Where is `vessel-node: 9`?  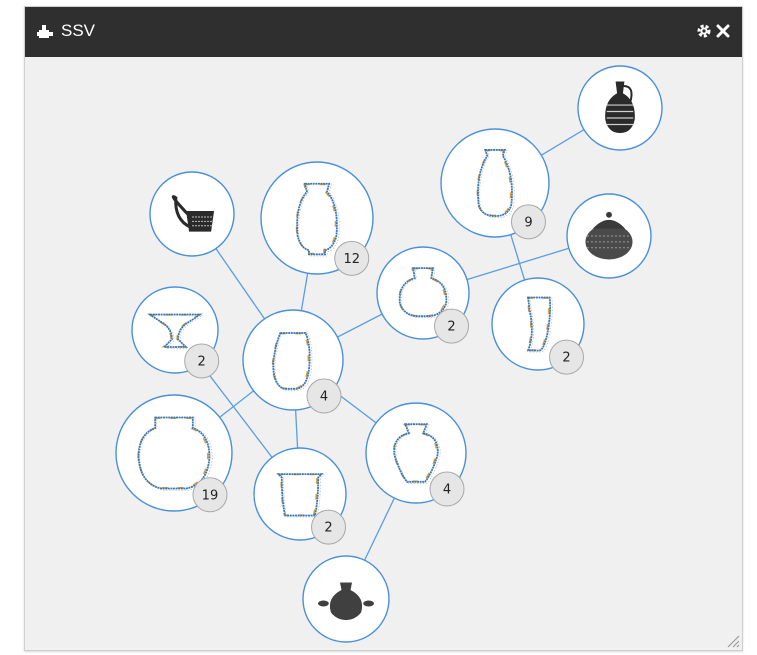 vessel-node: 9 is located at coordinates (495, 184).